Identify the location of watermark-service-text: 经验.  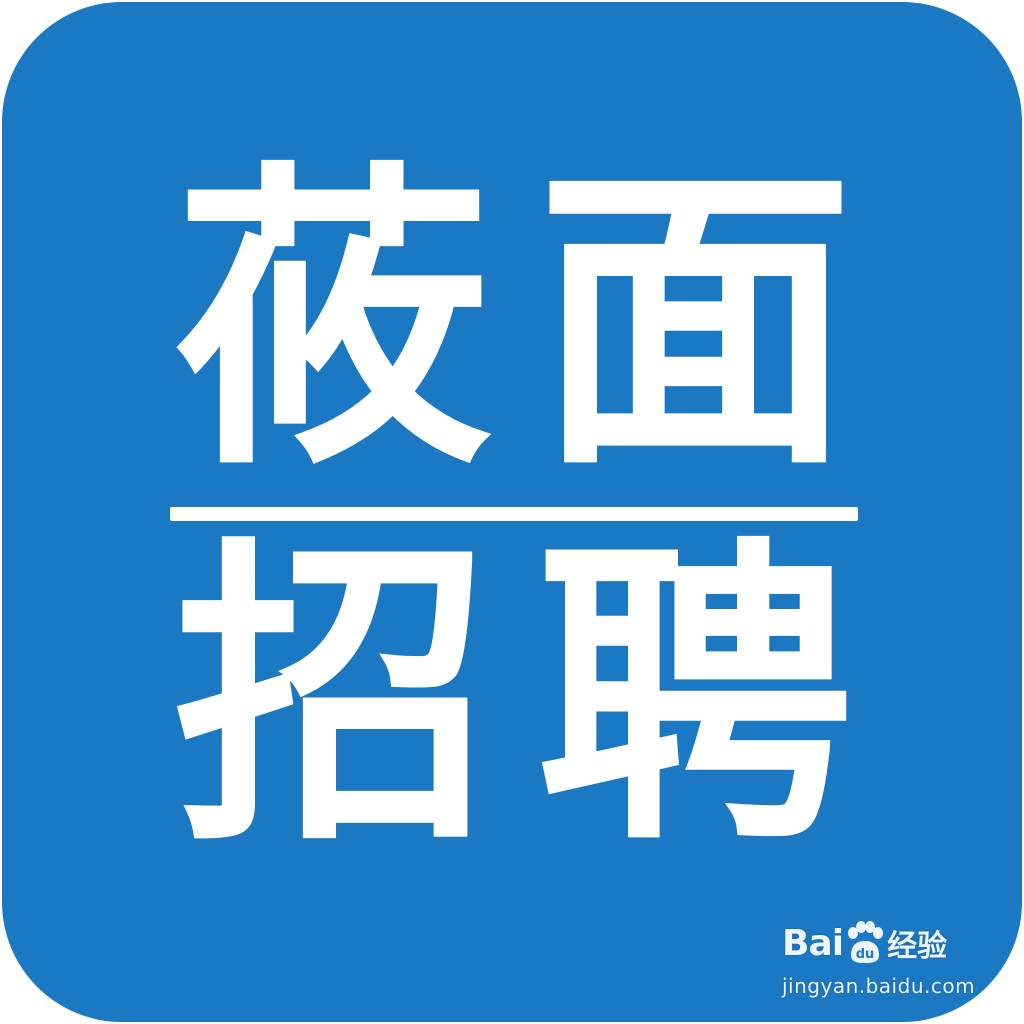
(917, 946).